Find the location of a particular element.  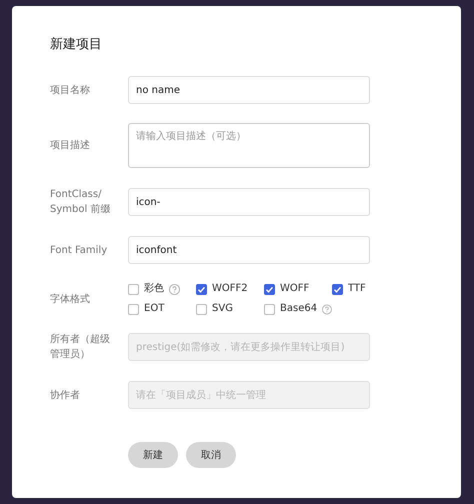

field-label: Font Family is located at coordinates (79, 251).